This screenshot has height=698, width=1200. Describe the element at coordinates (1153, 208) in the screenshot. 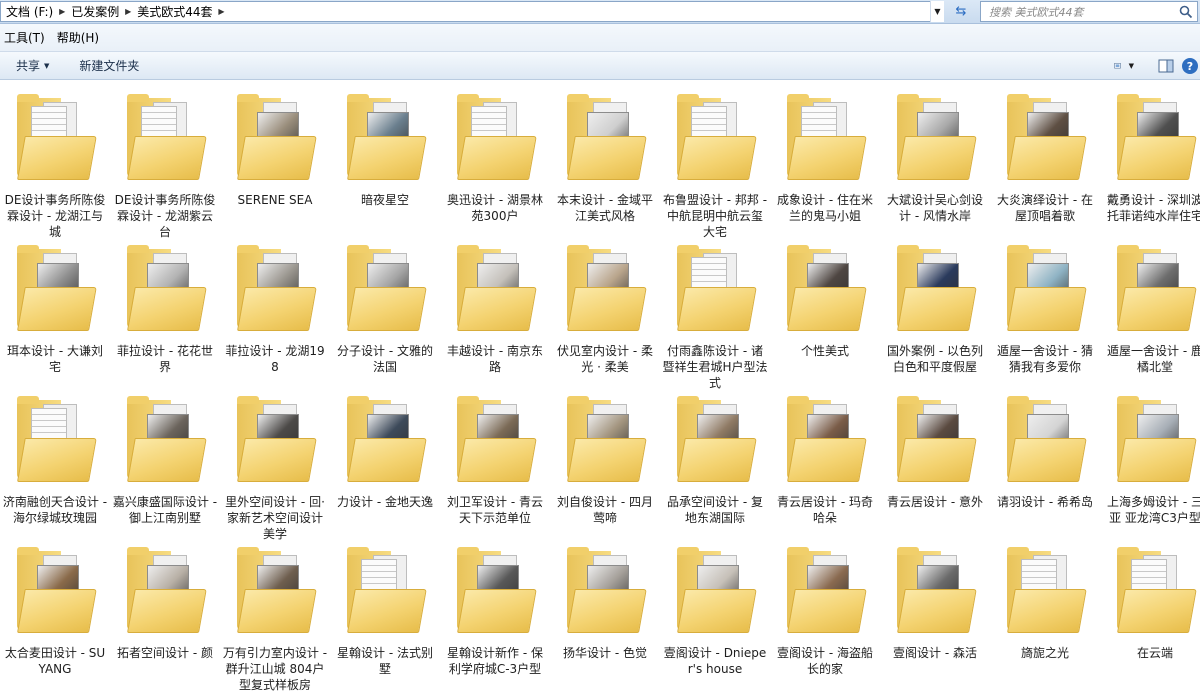

I see `folder-label: 戴勇设计 - 深圳波托菲诺纯水岸住宅` at that location.